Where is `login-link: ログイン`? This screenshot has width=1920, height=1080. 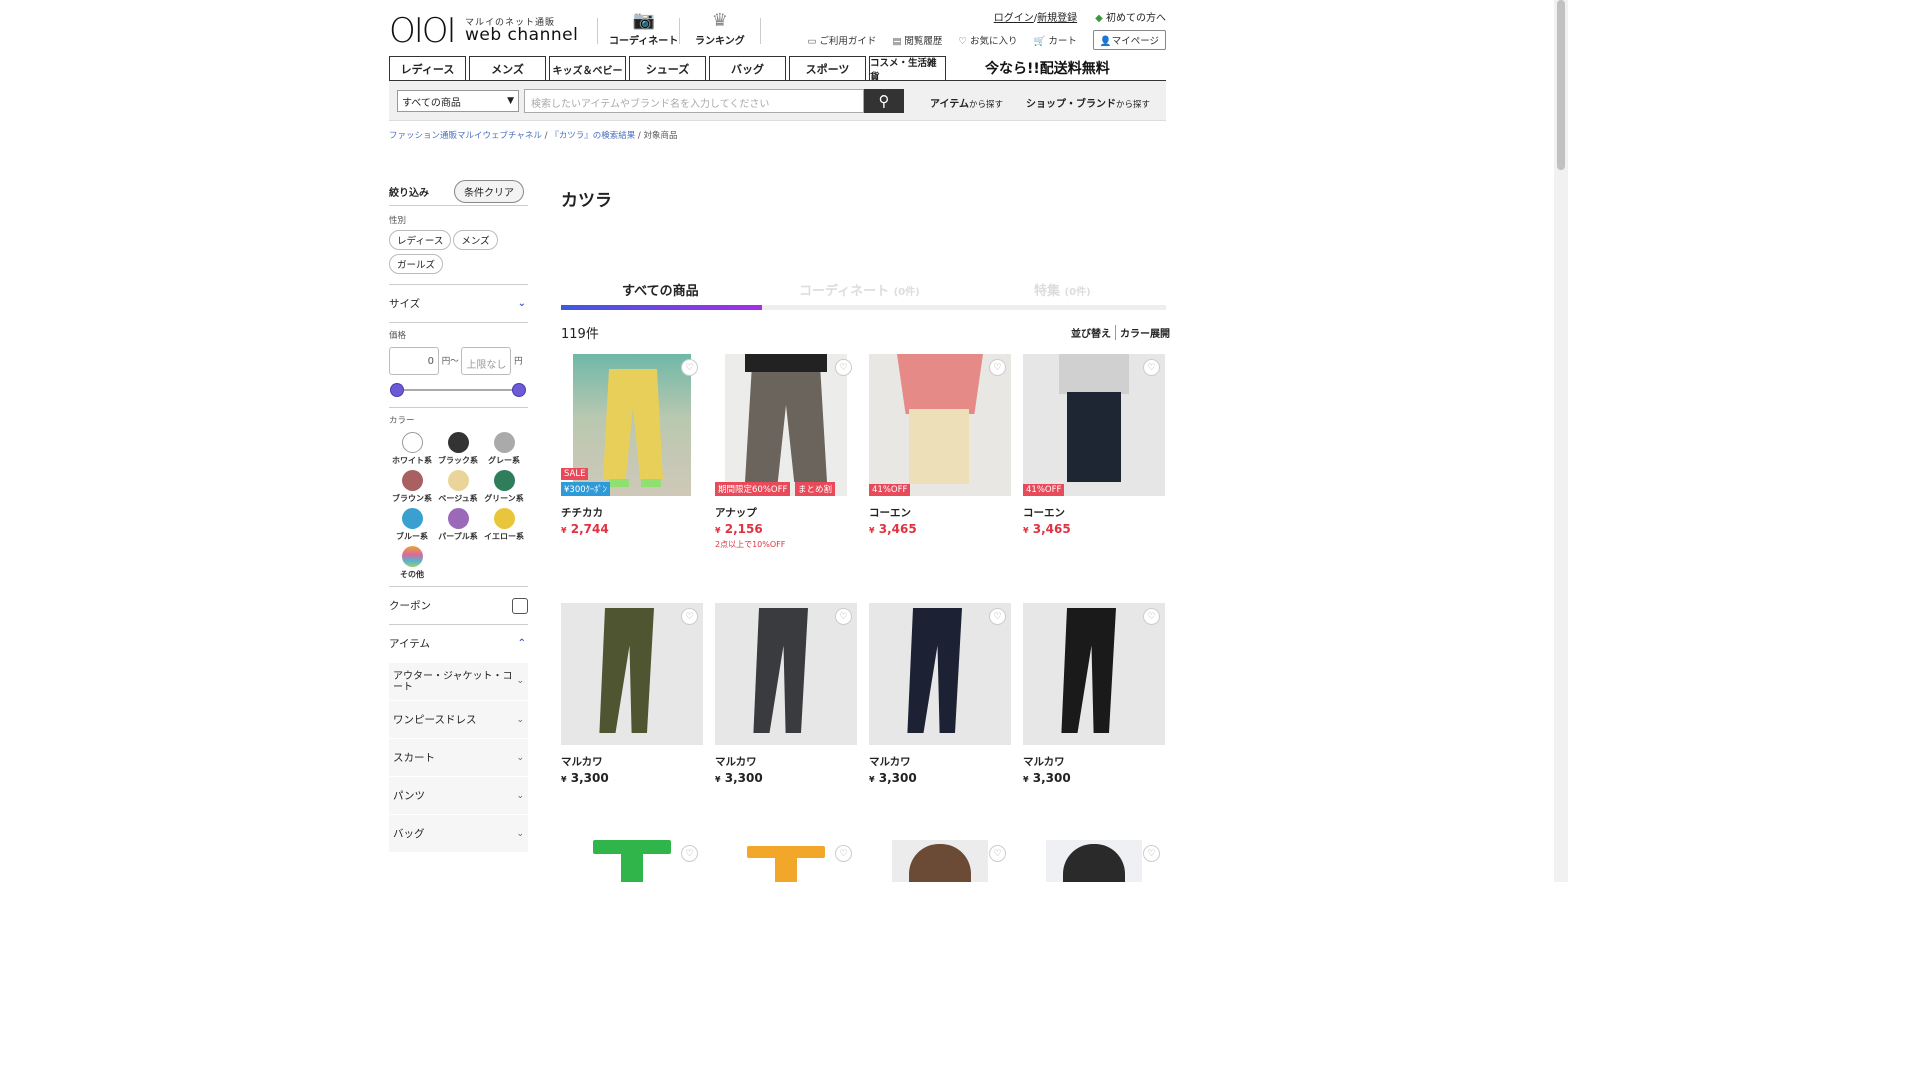 login-link: ログイン is located at coordinates (1014, 18).